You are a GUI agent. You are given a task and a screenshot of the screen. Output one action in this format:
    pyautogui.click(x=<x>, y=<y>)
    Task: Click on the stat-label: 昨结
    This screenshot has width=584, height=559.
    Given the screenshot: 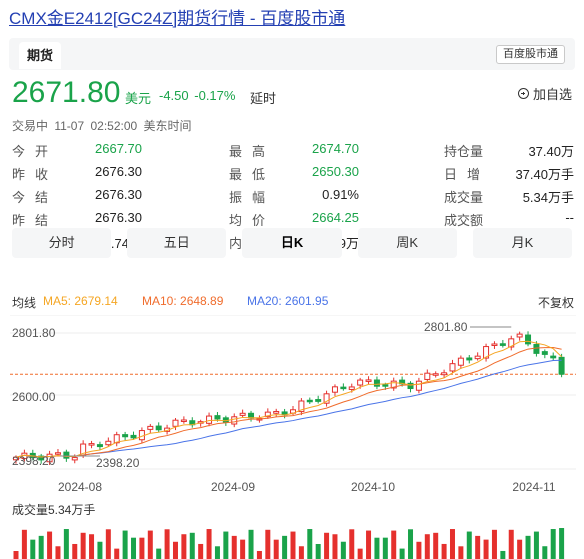 What is the action you would take?
    pyautogui.click(x=35, y=220)
    